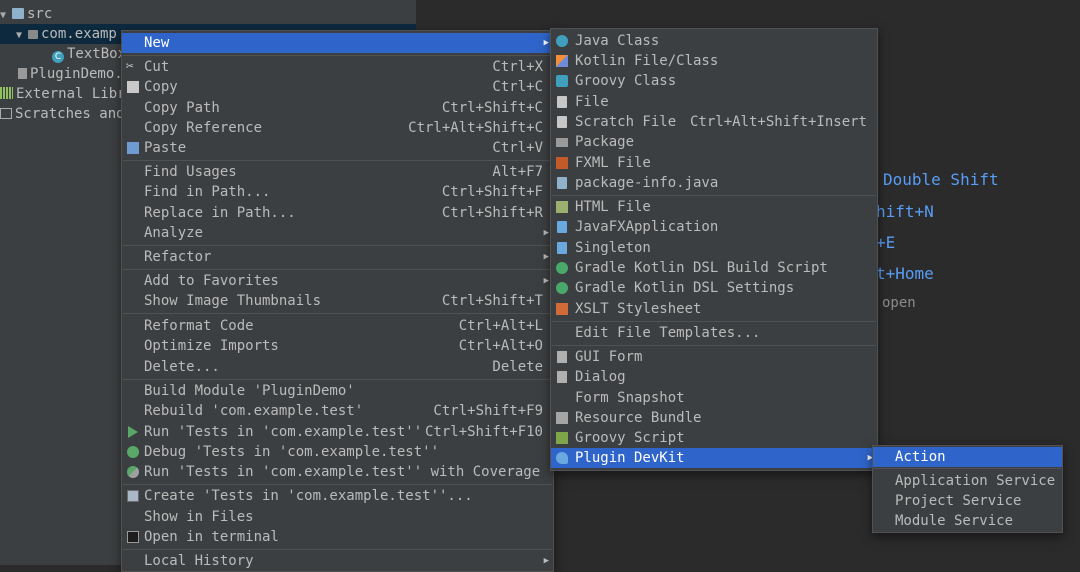 Image resolution: width=1080 pixels, height=572 pixels. I want to click on new-item-javafx: JavaFXApplication, so click(714, 227).